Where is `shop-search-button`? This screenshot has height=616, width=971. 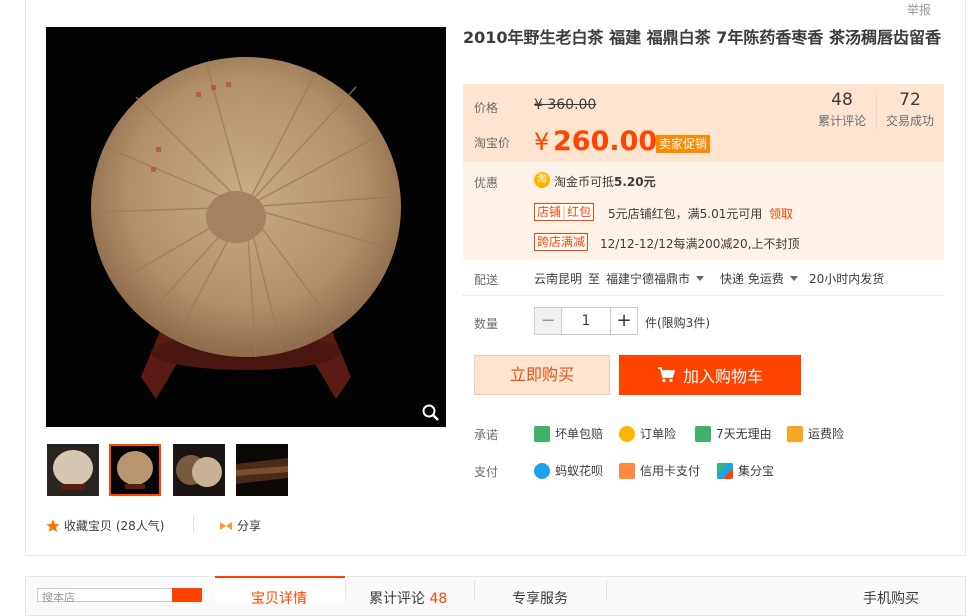
shop-search-button is located at coordinates (187, 595).